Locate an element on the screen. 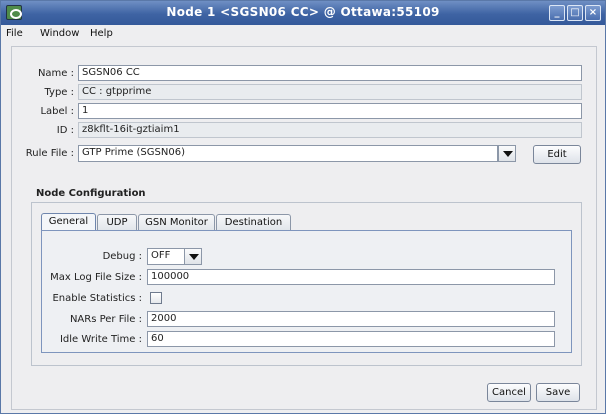 The image size is (606, 414). rule-file-select: GTP Prime (SGSN06) is located at coordinates (288, 153).